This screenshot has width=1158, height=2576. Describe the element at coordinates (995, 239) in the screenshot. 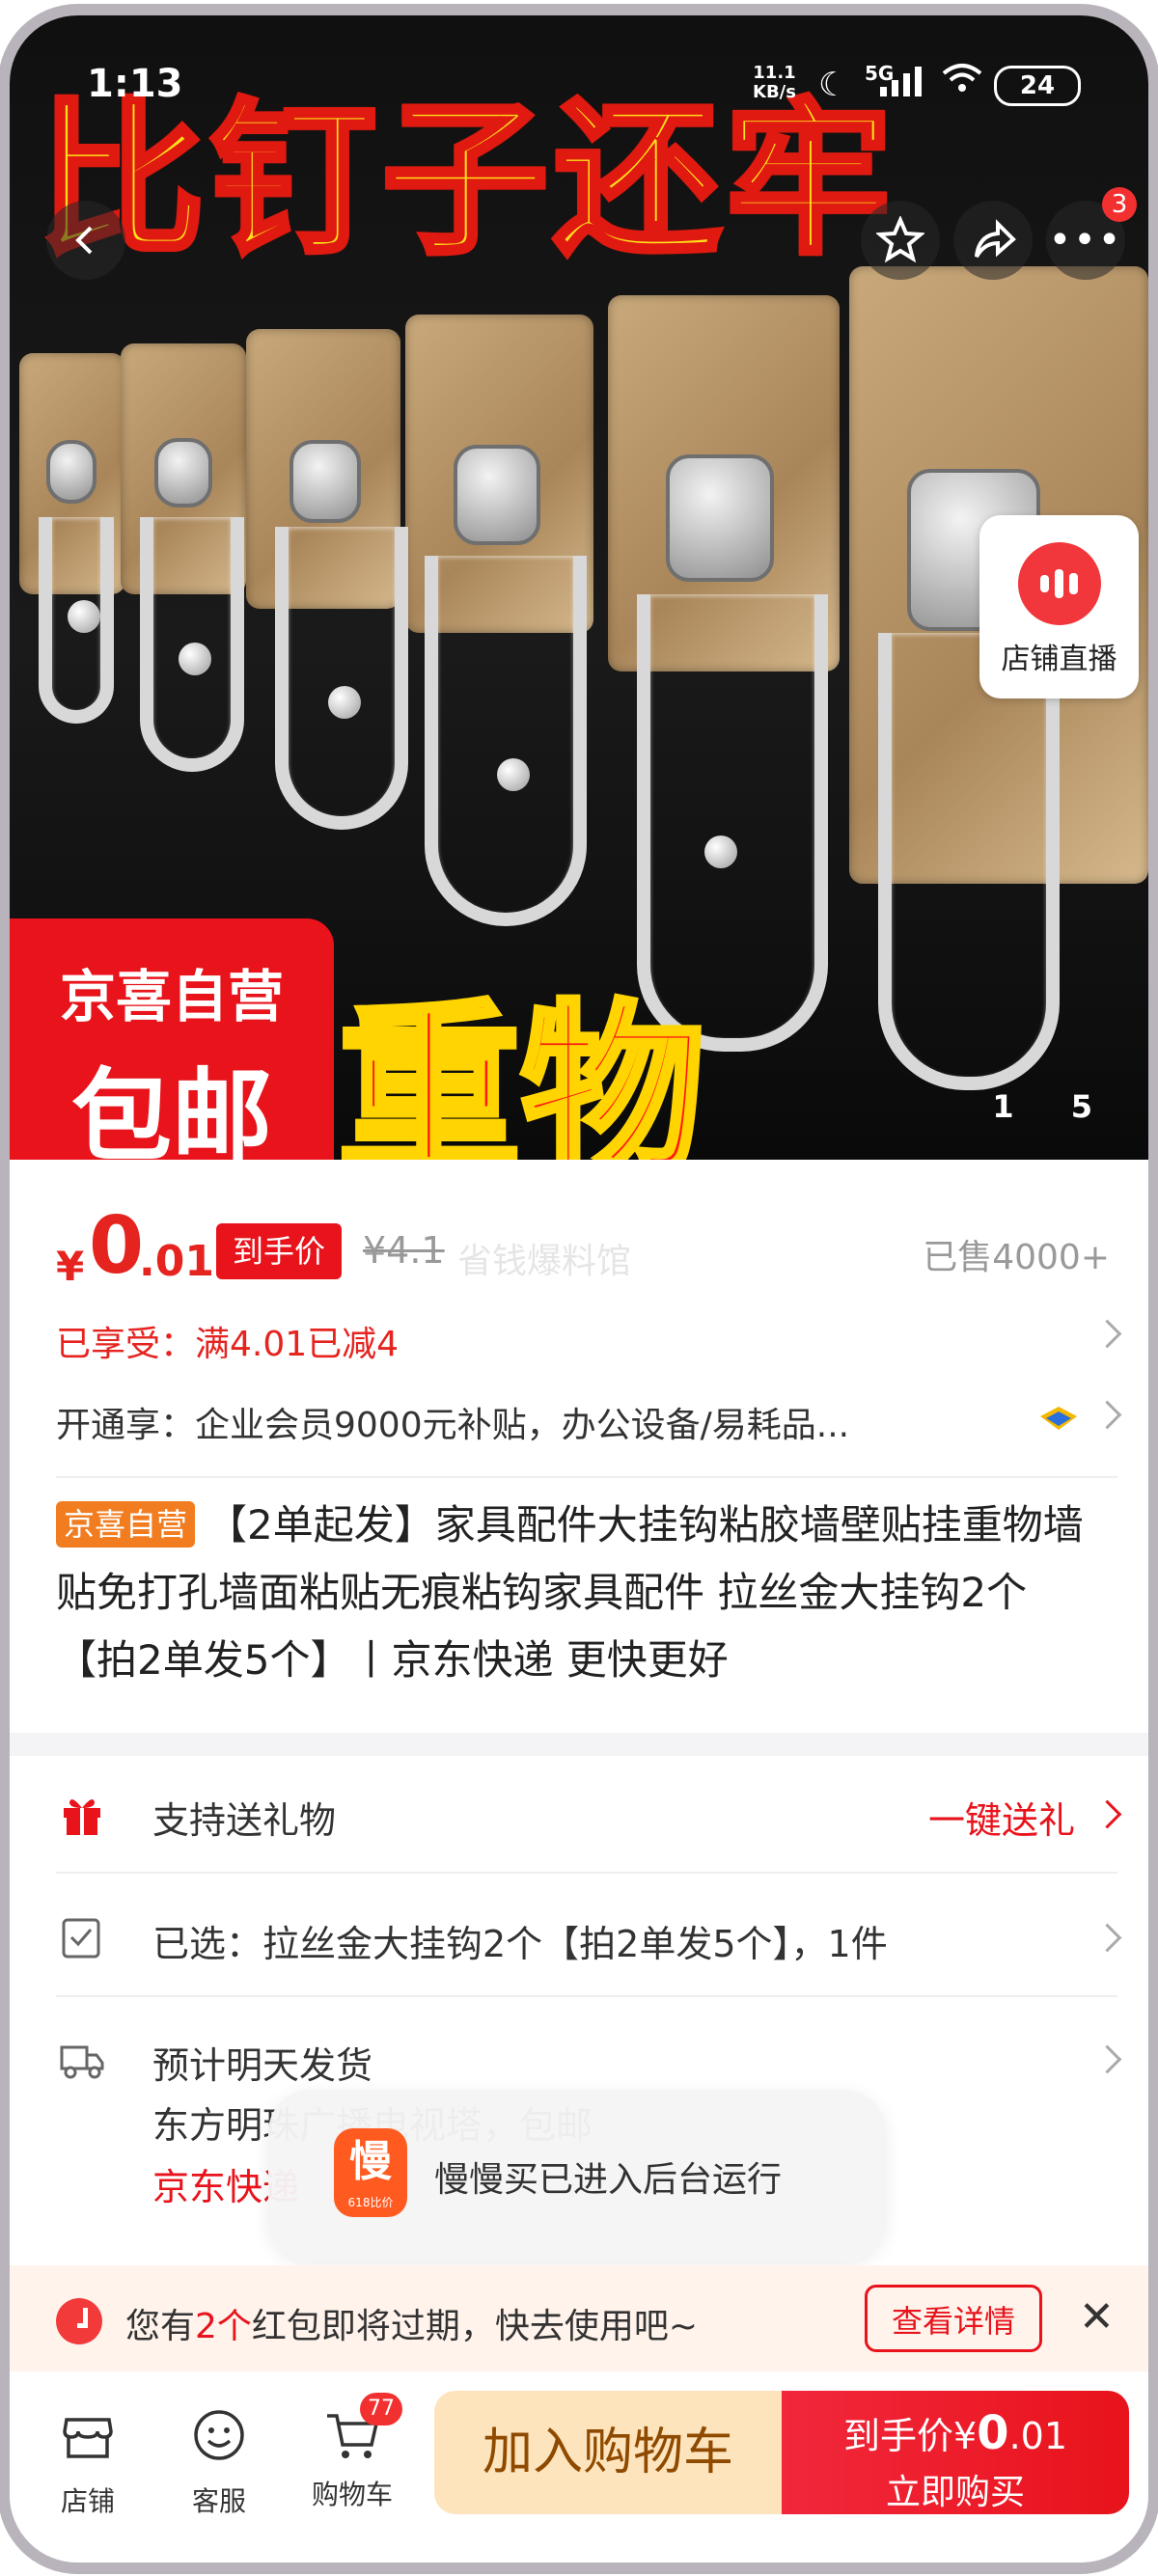

I see `share-icon` at that location.